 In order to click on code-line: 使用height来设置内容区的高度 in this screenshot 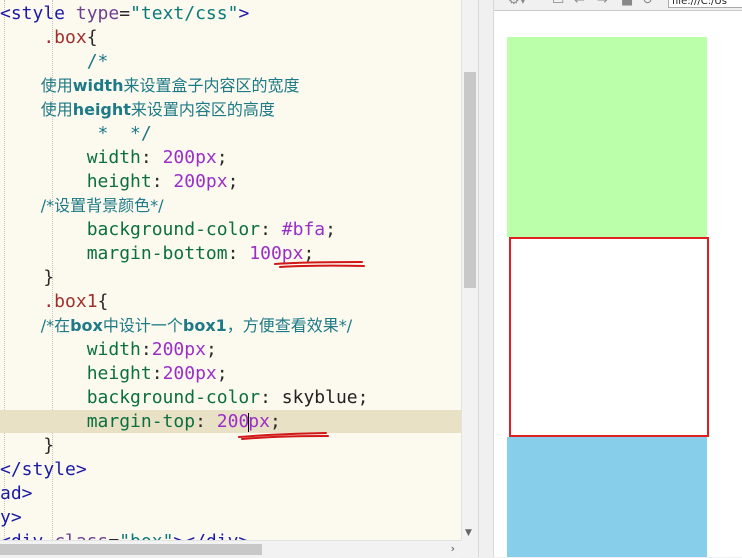, I will do `click(137, 110)`.